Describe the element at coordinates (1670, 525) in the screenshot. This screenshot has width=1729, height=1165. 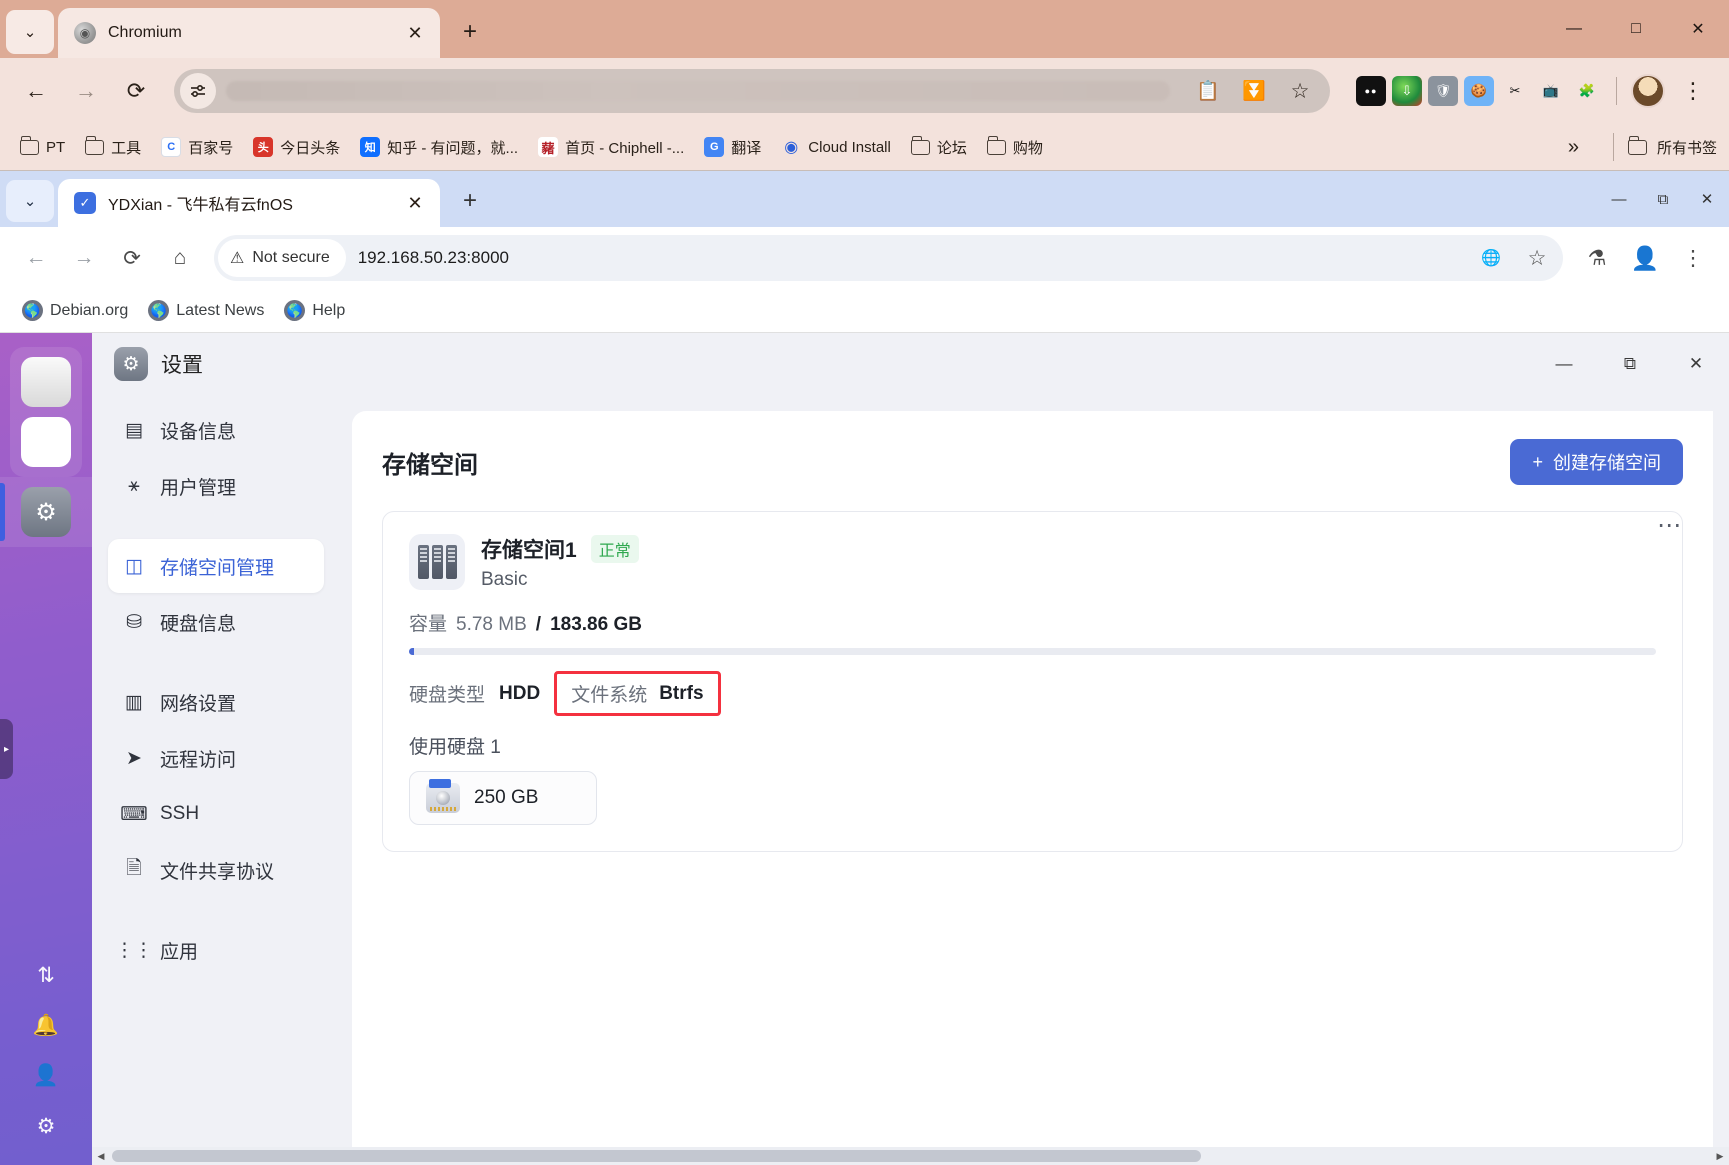
I see `storage-space-more-menu: ⋯` at that location.